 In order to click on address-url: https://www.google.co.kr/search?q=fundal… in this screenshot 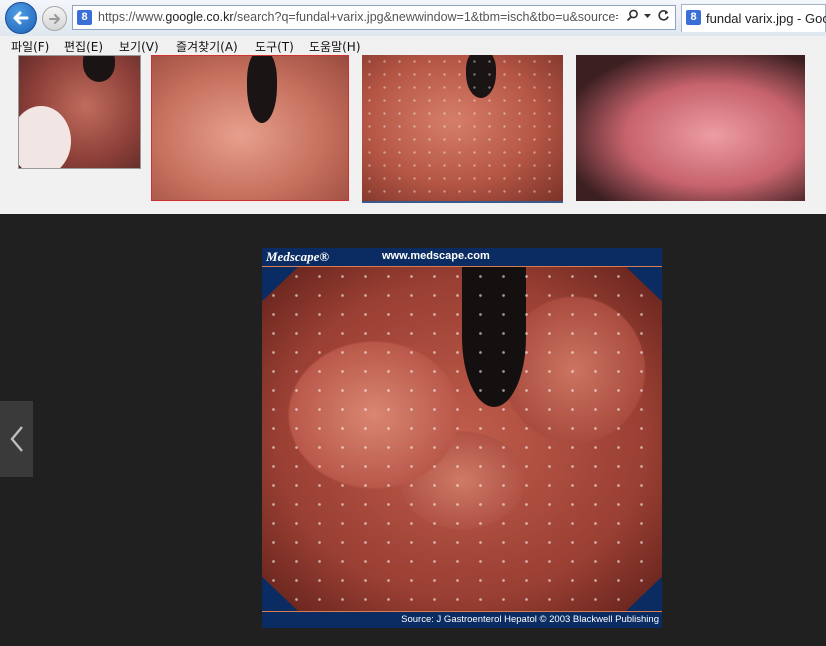, I will do `click(358, 17)`.